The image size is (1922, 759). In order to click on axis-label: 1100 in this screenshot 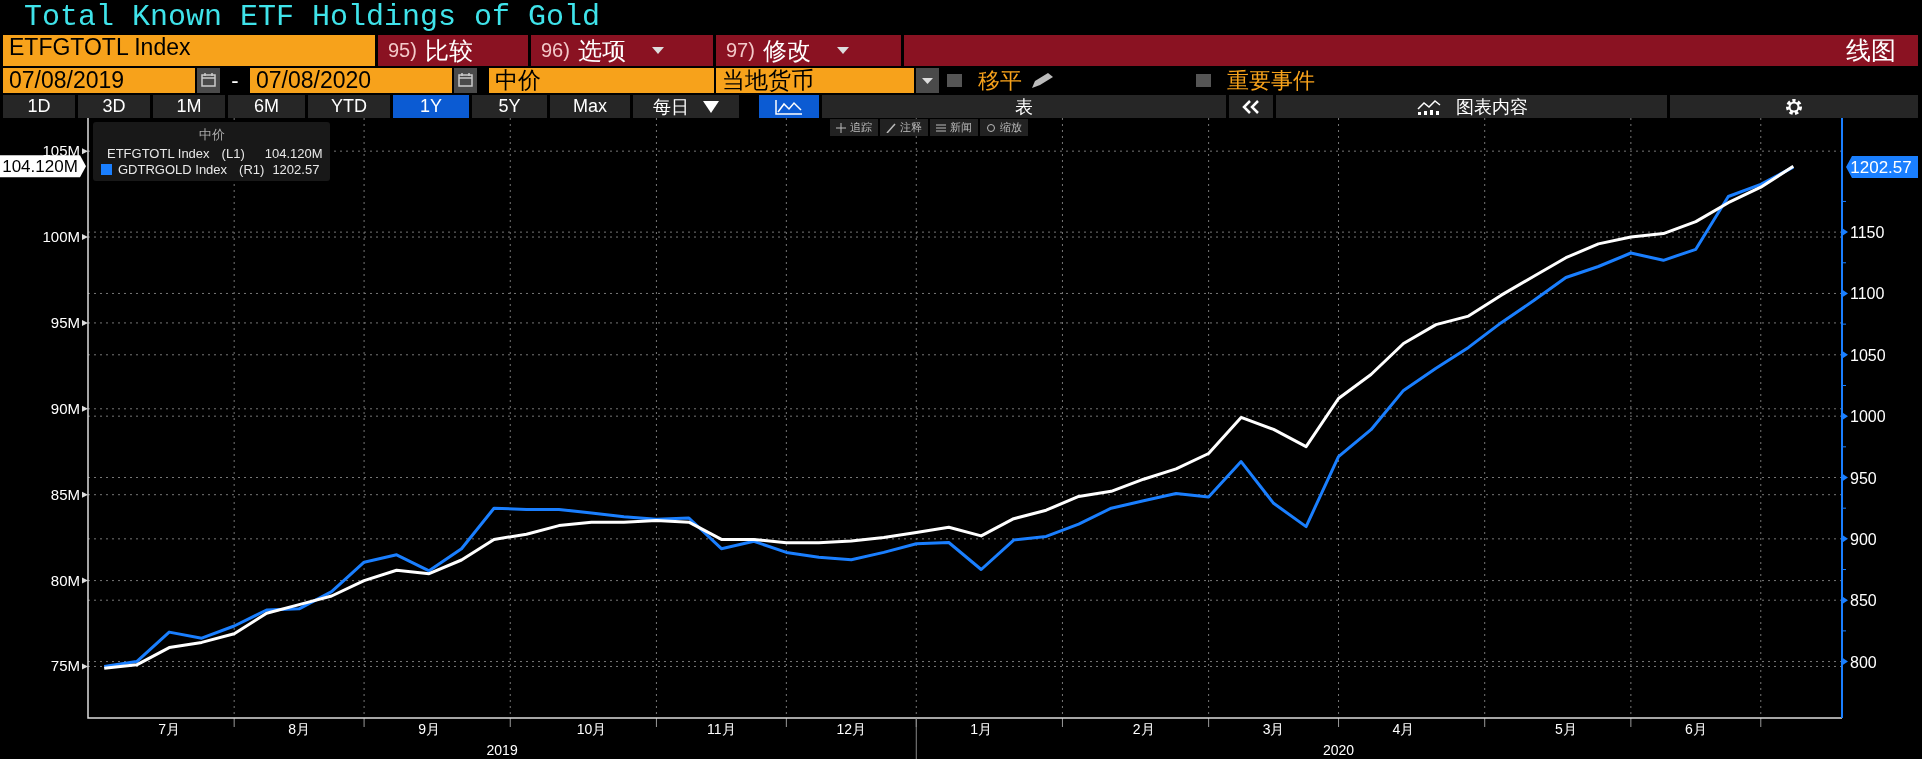, I will do `click(1867, 294)`.